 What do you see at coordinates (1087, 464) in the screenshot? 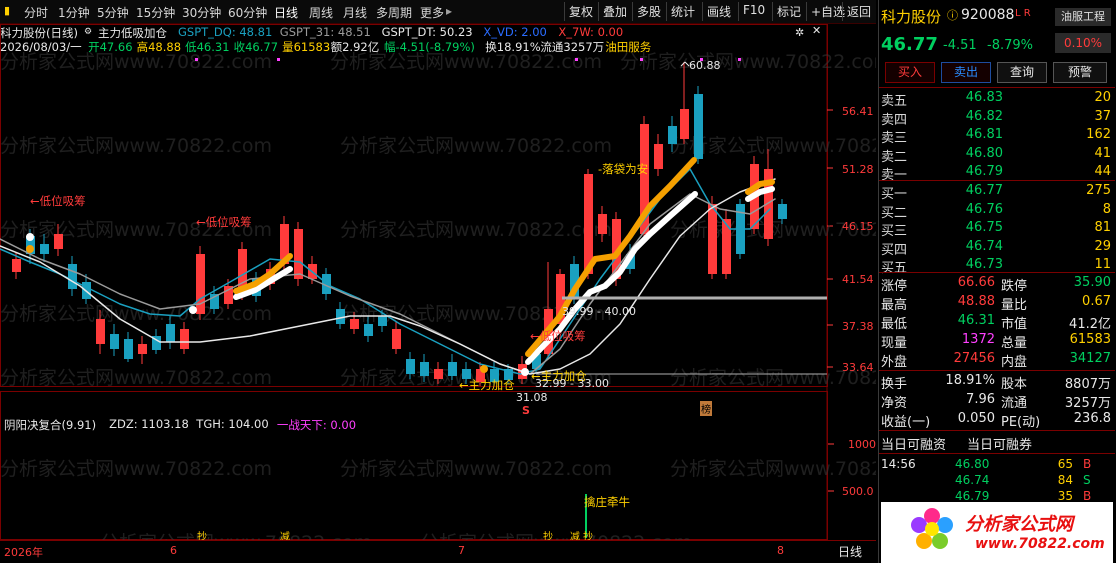
I see `tick-side: B` at bounding box center [1087, 464].